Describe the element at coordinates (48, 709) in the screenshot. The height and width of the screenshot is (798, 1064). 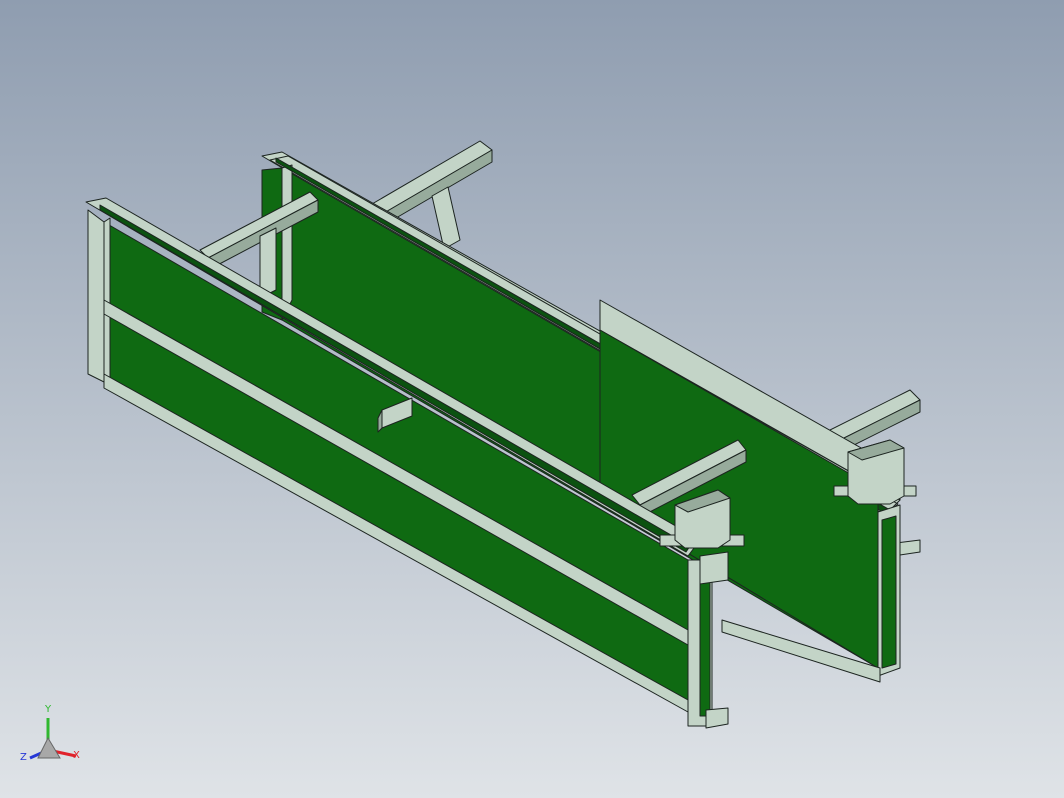
I see `y-axis-label: Y` at that location.